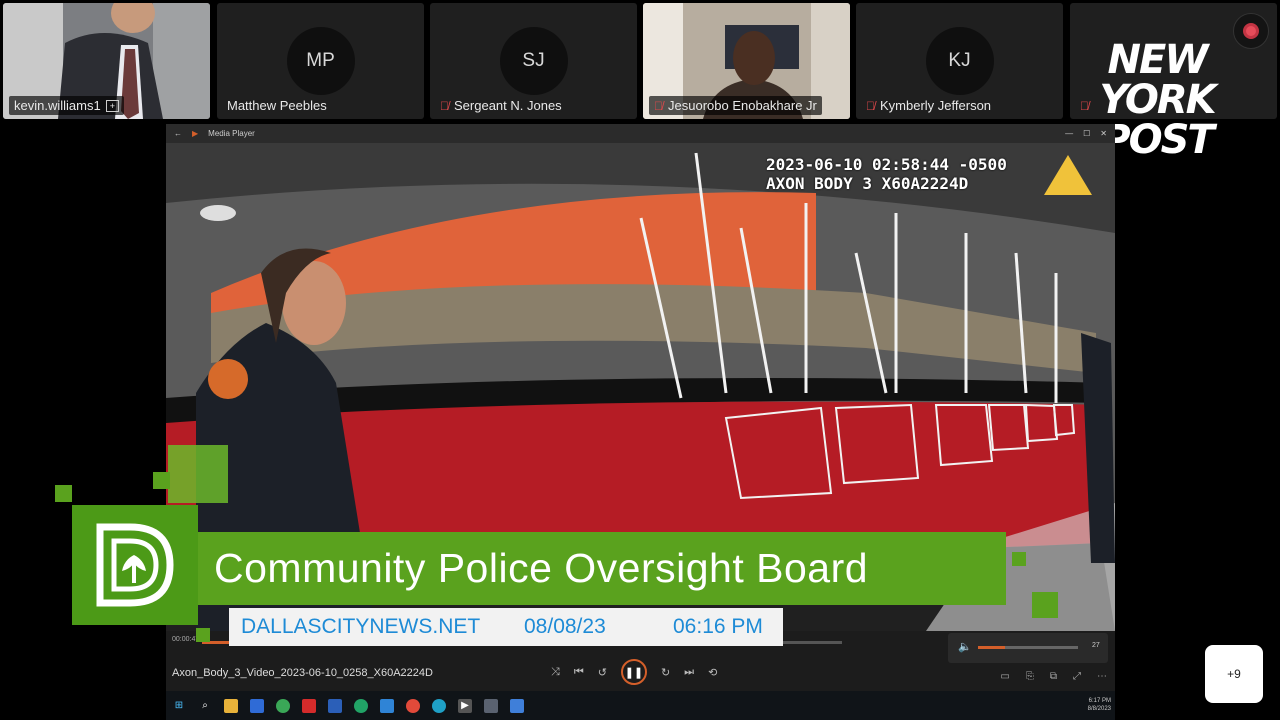 The height and width of the screenshot is (720, 1280). What do you see at coordinates (1099, 705) in the screenshot?
I see `taskbar-clock: 6:17 PM 8/8/2023` at bounding box center [1099, 705].